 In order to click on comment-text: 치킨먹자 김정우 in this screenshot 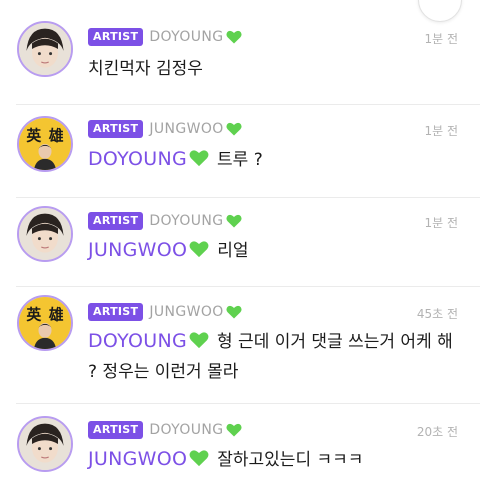, I will do `click(274, 69)`.